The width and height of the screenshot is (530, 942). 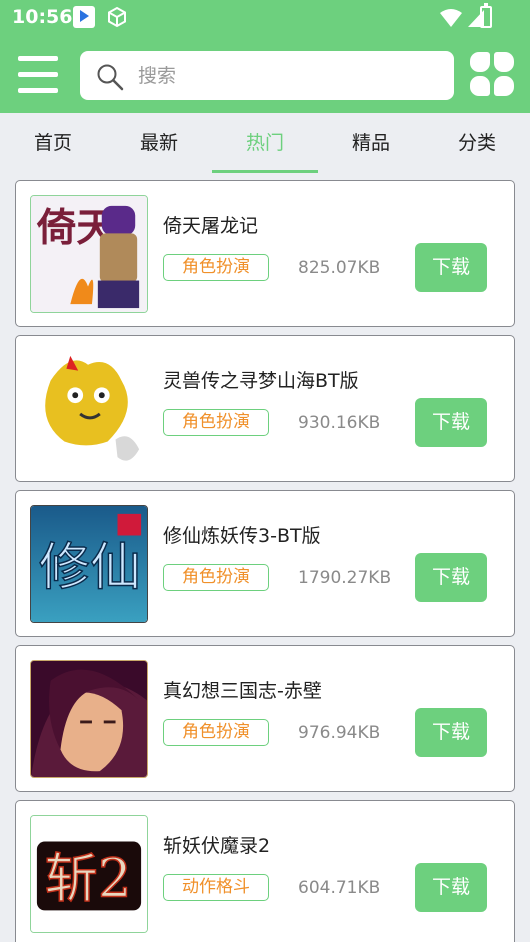 I want to click on game-title: 斩妖伏魔录2, so click(x=217, y=846).